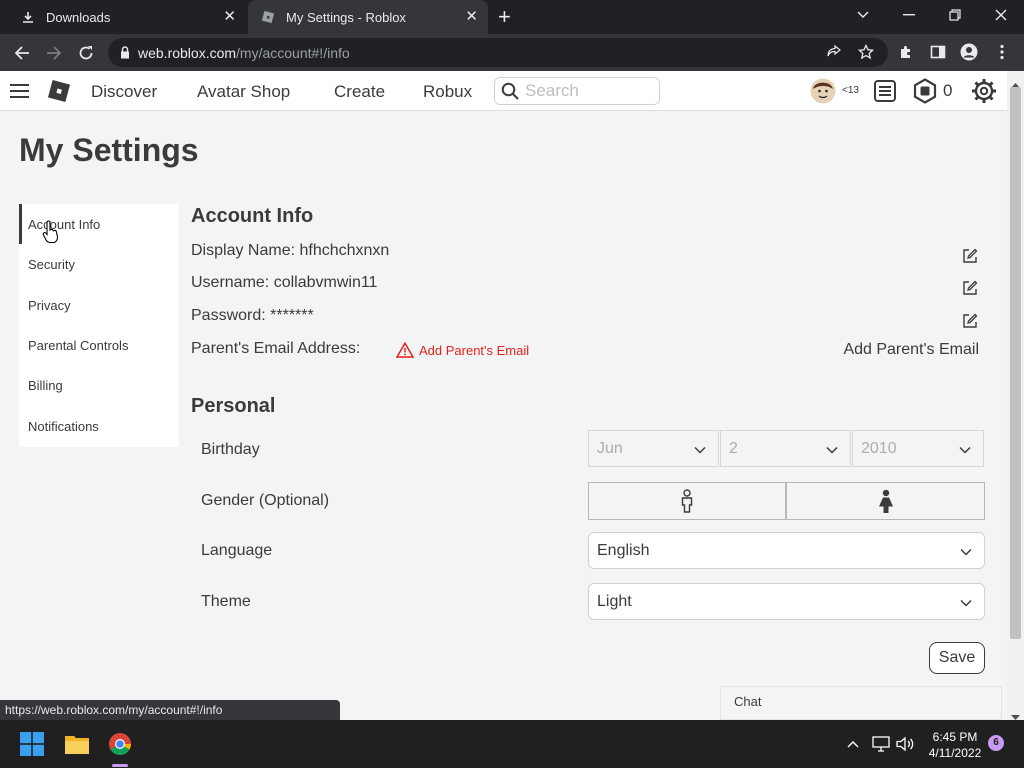  What do you see at coordinates (984, 93) in the screenshot?
I see `settings-gear-icon` at bounding box center [984, 93].